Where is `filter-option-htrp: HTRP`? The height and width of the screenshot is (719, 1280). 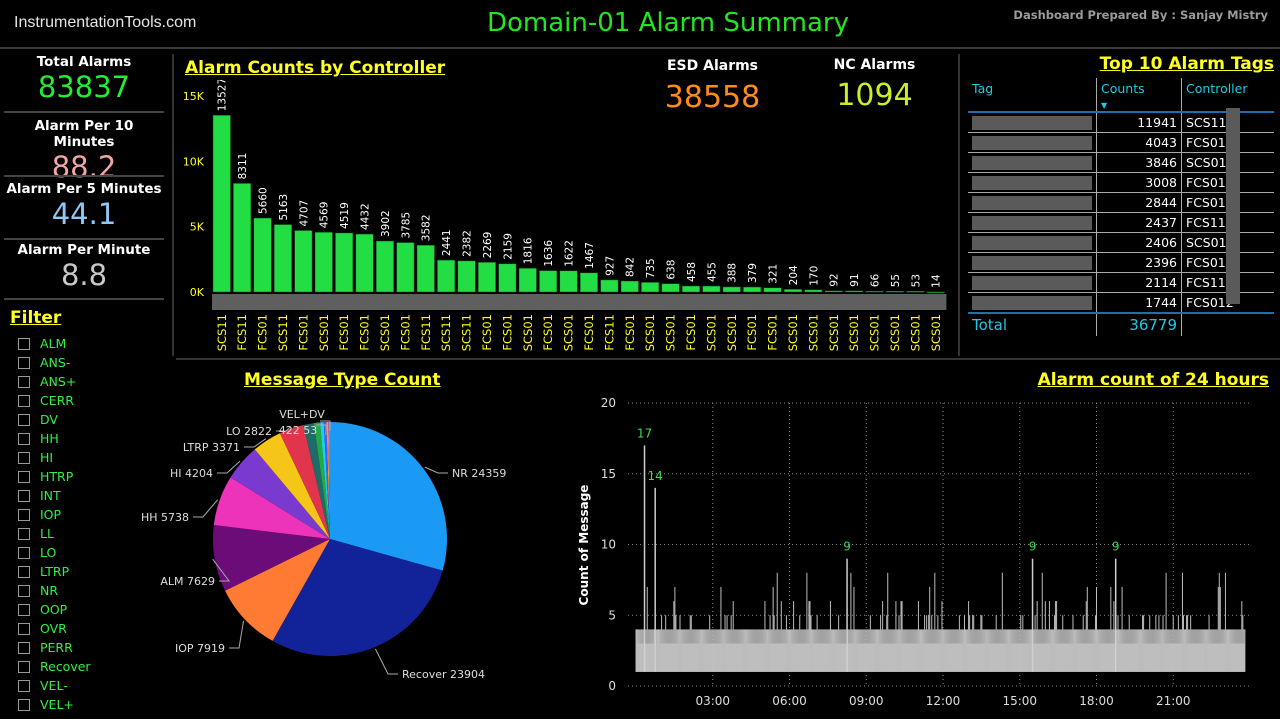 filter-option-htrp: HTRP is located at coordinates (54, 476).